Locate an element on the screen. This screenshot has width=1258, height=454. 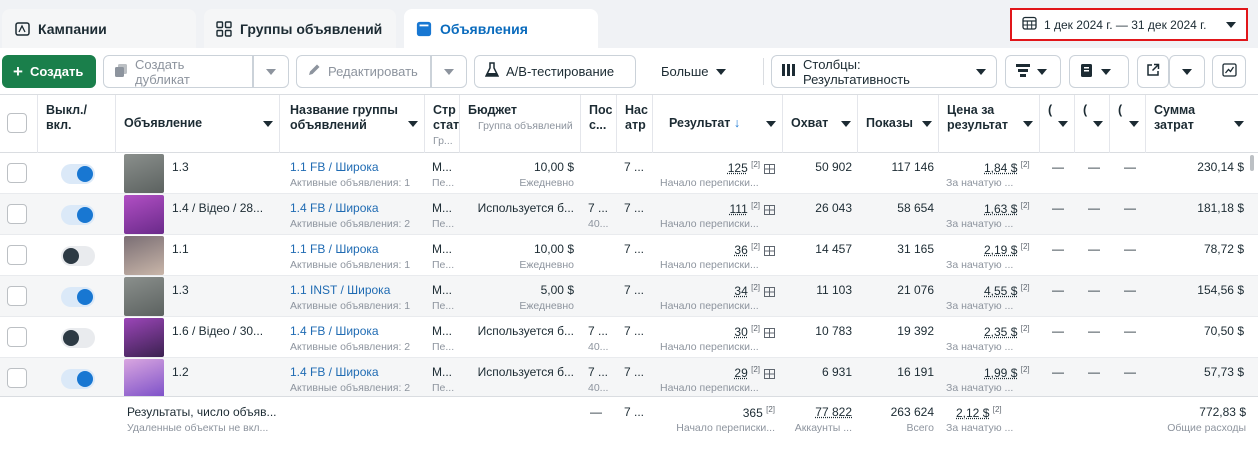
create-button: + Создать is located at coordinates (49, 71).